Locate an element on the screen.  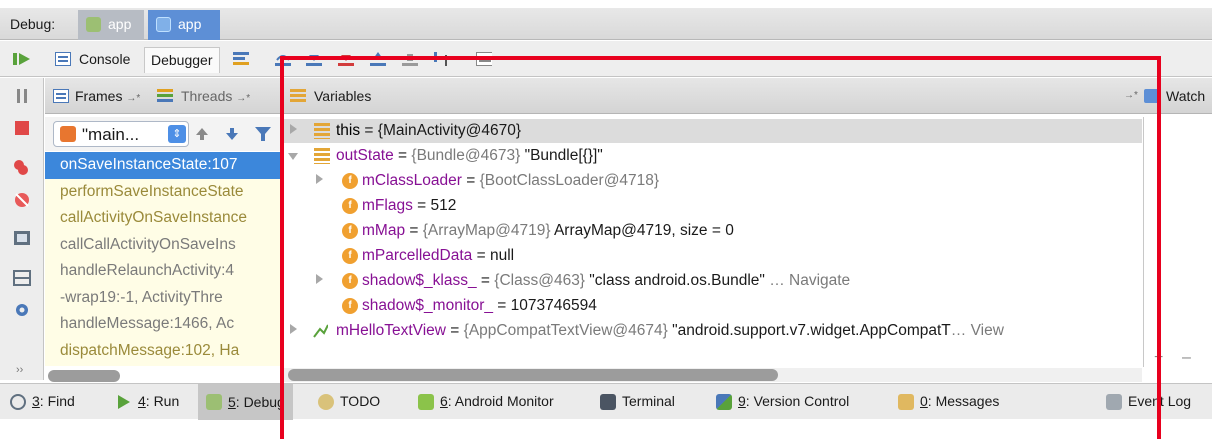
debug-bug-icon is located at coordinates (214, 402).